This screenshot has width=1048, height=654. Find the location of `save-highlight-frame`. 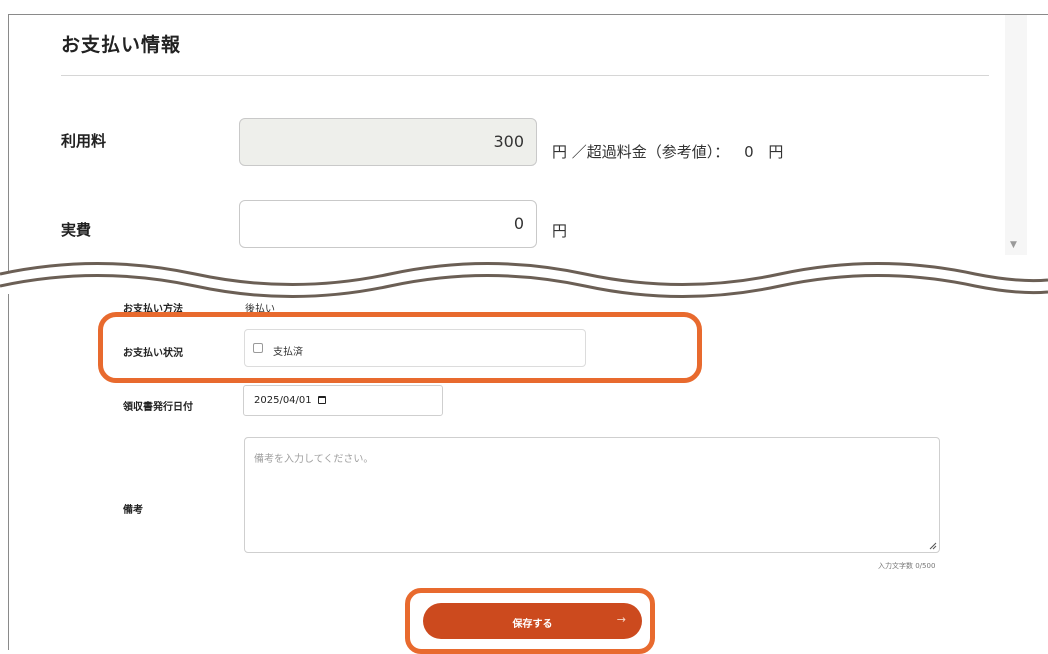

save-highlight-frame is located at coordinates (530, 621).